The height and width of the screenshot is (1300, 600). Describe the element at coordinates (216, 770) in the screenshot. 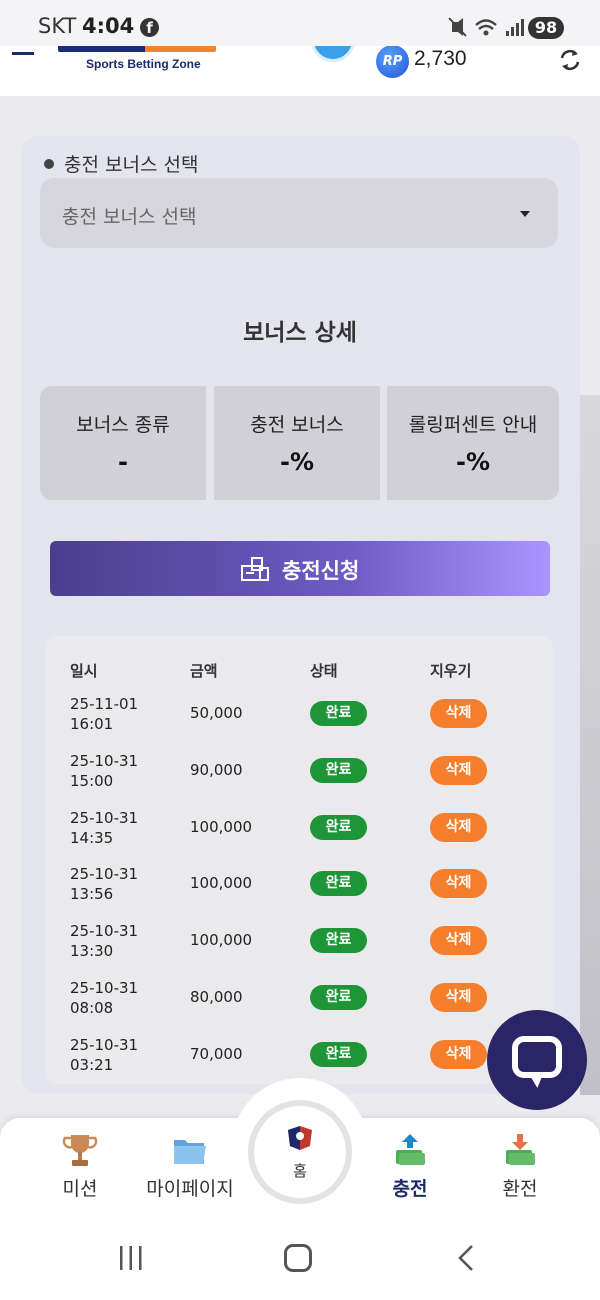

I see `row-amount: 90,000` at that location.